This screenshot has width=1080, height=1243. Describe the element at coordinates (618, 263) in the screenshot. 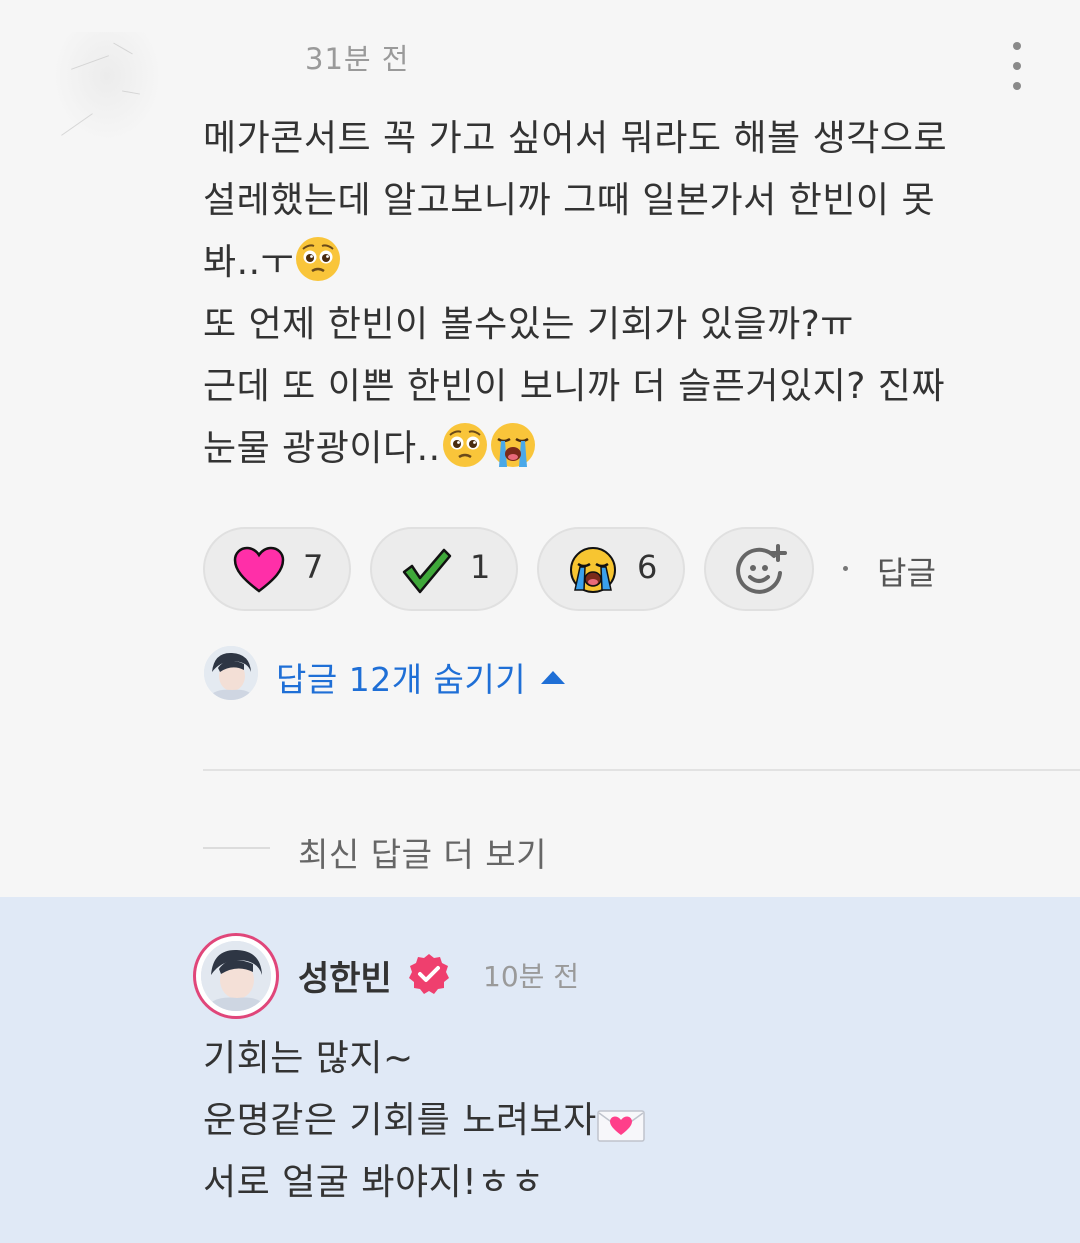

I see `comment-line: 봐..ㅜ` at that location.